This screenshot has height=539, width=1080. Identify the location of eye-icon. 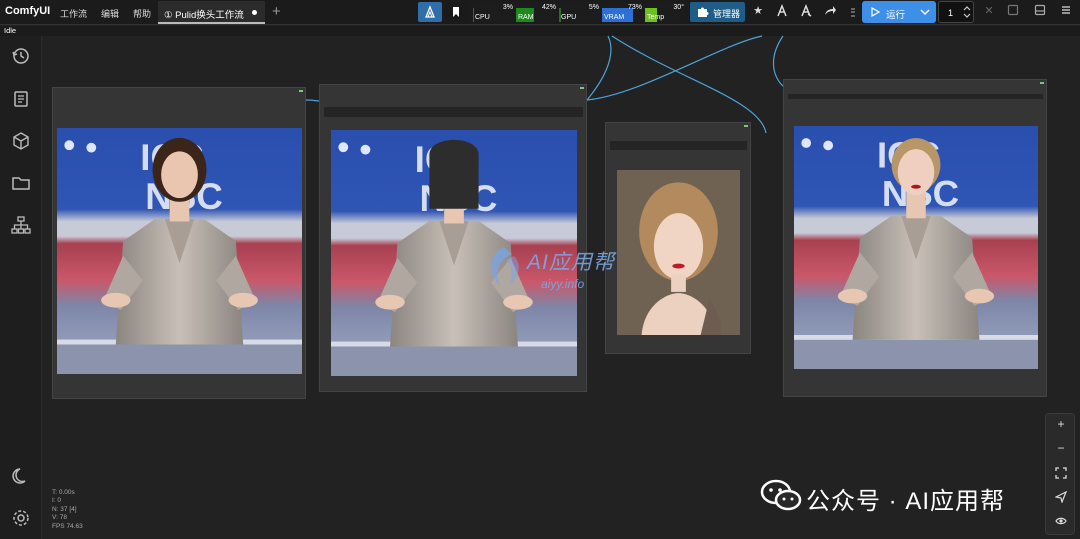
(1061, 521).